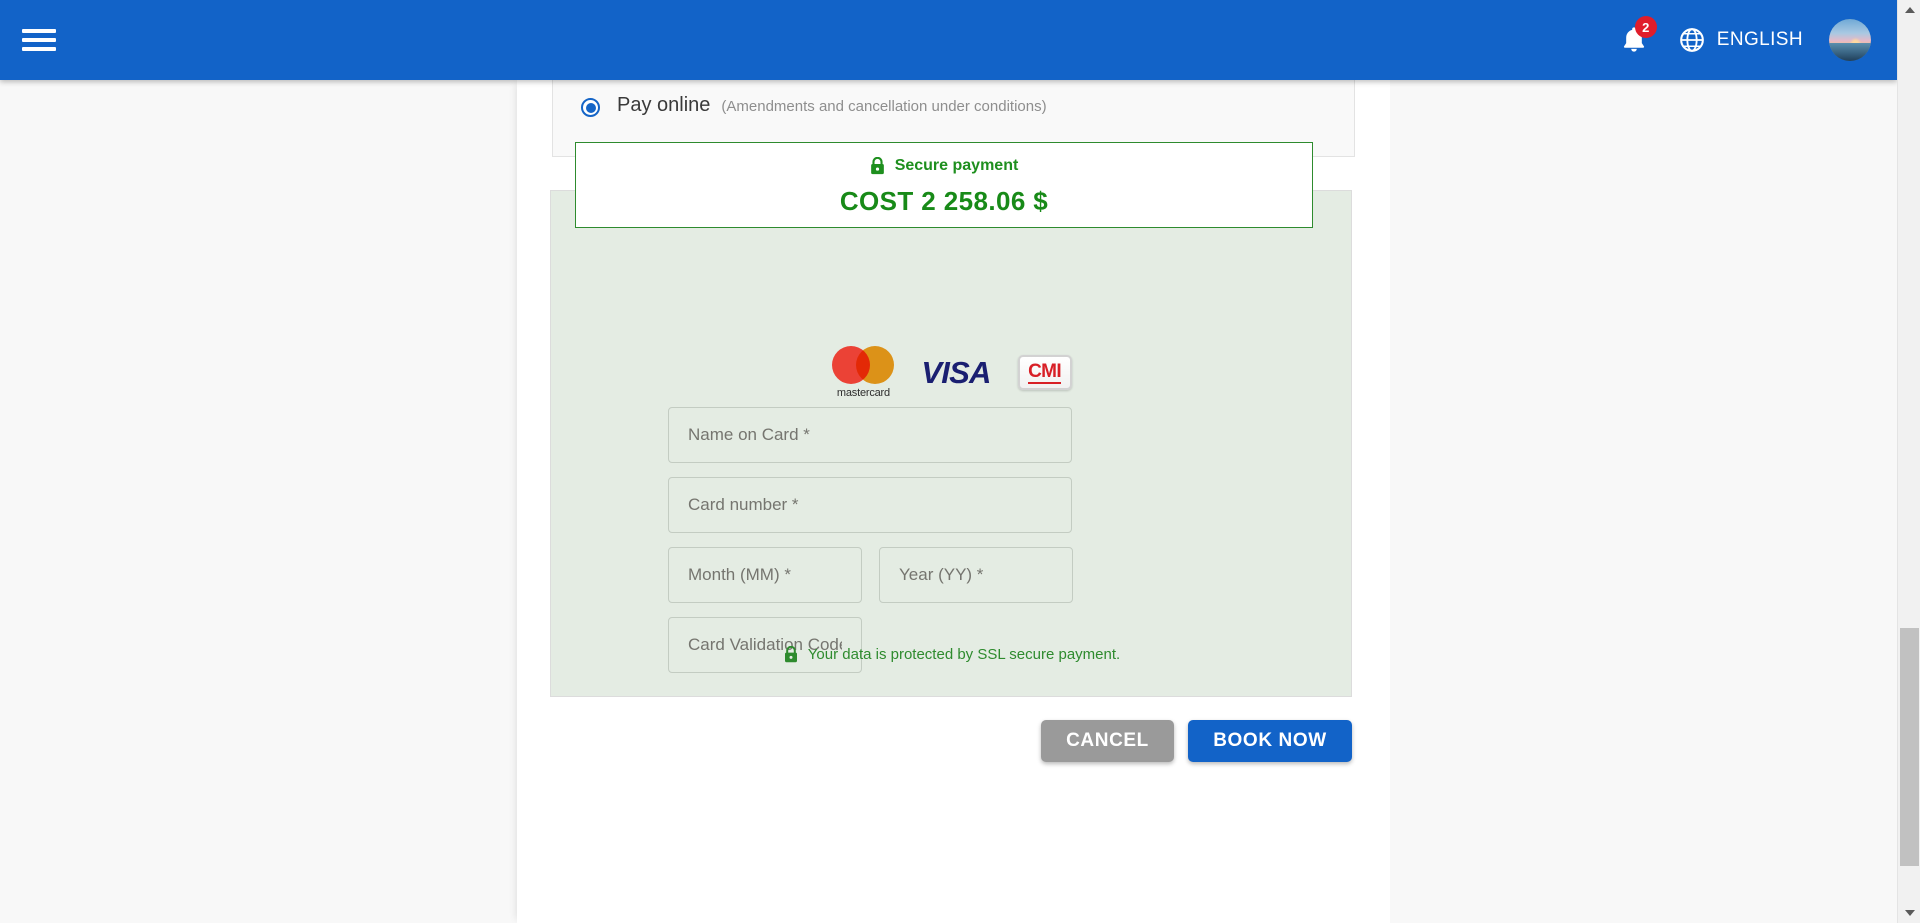 The image size is (1920, 923). I want to click on secure-payment-cost-box: Secure payment COST 2 258.06 $, so click(944, 185).